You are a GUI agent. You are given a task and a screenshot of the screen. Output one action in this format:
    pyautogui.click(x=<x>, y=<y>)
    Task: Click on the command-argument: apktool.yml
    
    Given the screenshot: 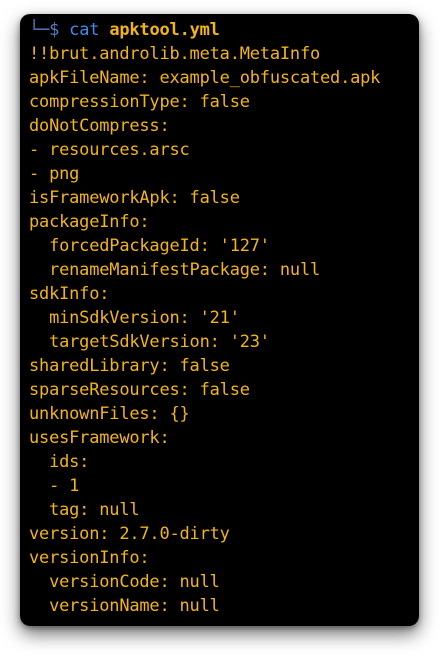 What is the action you would take?
    pyautogui.click(x=164, y=30)
    